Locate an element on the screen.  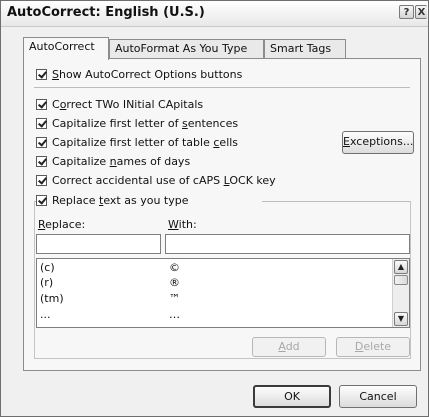
table-cells-checkbox is located at coordinates (41, 142).